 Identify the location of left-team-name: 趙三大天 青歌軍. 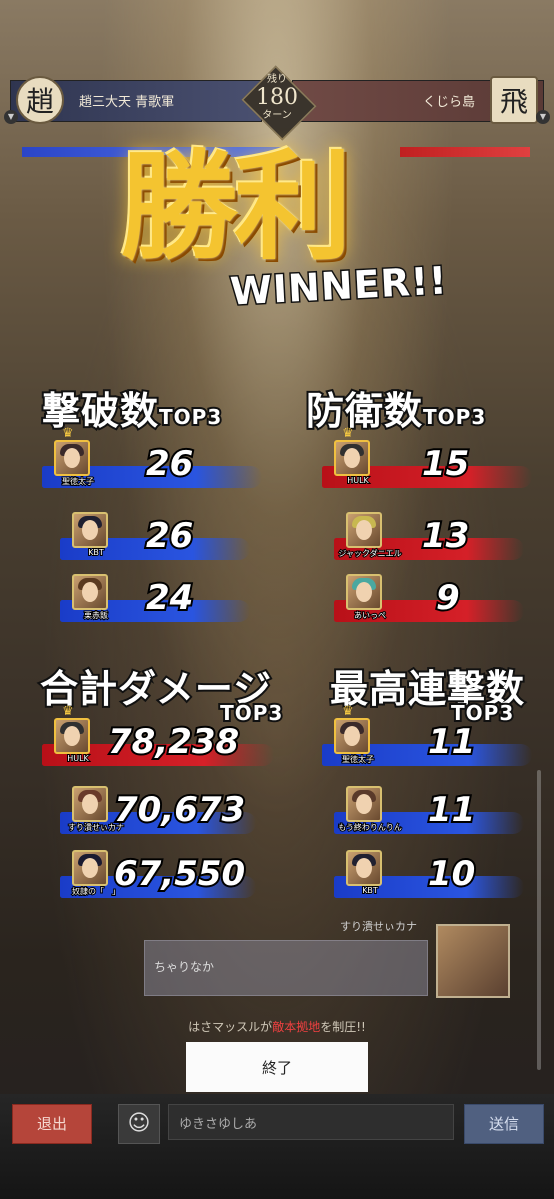
(127, 102).